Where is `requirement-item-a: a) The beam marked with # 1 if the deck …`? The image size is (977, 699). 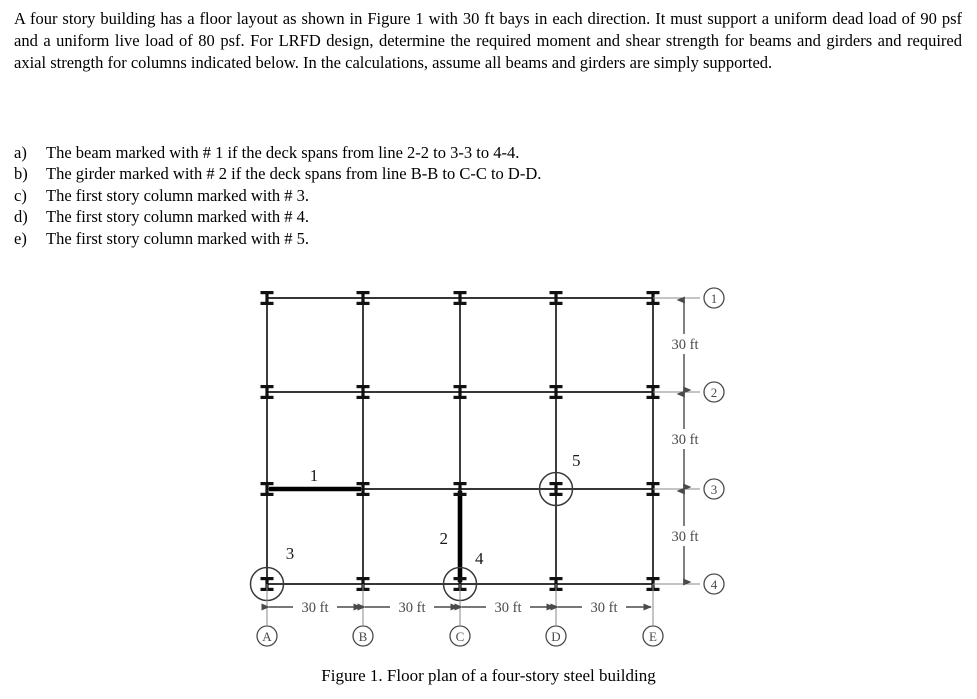
requirement-item-a: a) The beam marked with # 1 if the deck … is located at coordinates (364, 152).